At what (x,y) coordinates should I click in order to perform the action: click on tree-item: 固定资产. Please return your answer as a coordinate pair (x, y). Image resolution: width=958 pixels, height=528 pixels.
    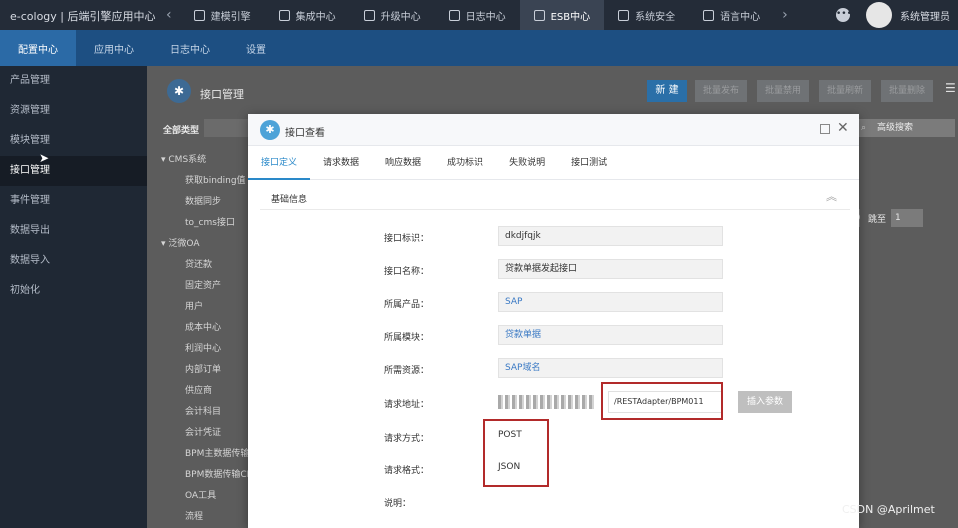
    Looking at the image, I should click on (208, 286).